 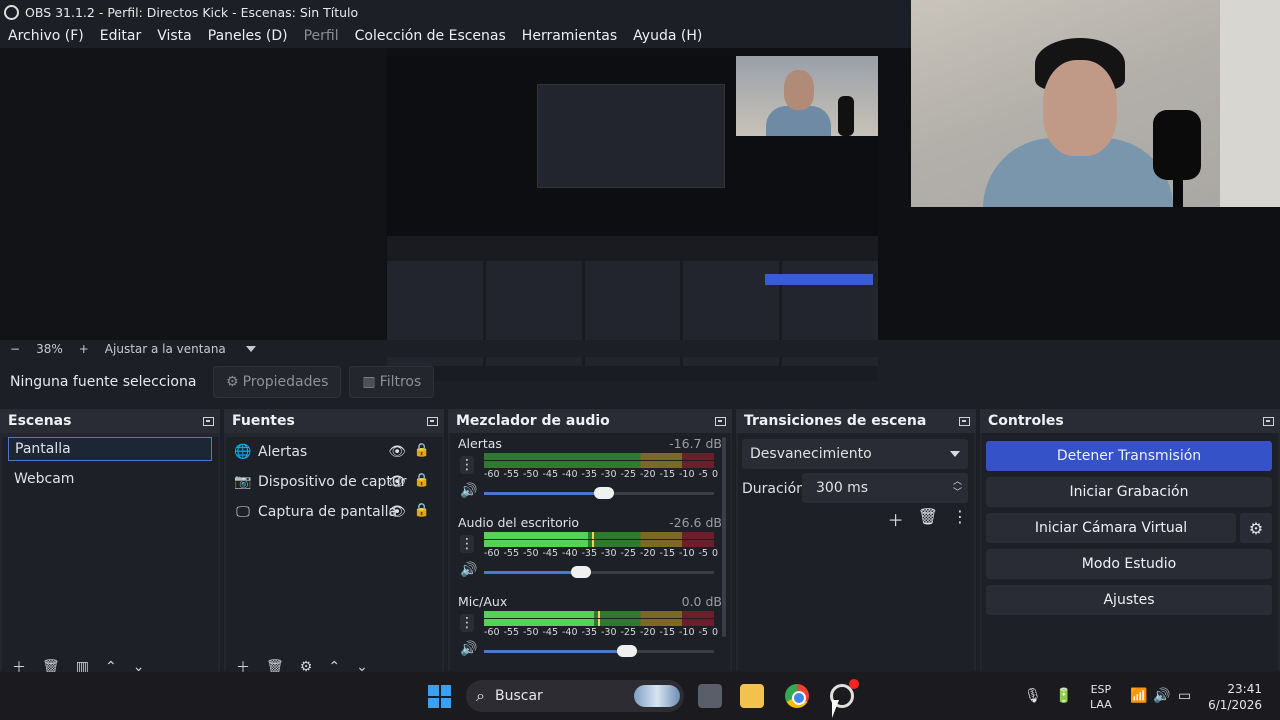 I want to click on windows-start-icon, so click(x=439, y=696).